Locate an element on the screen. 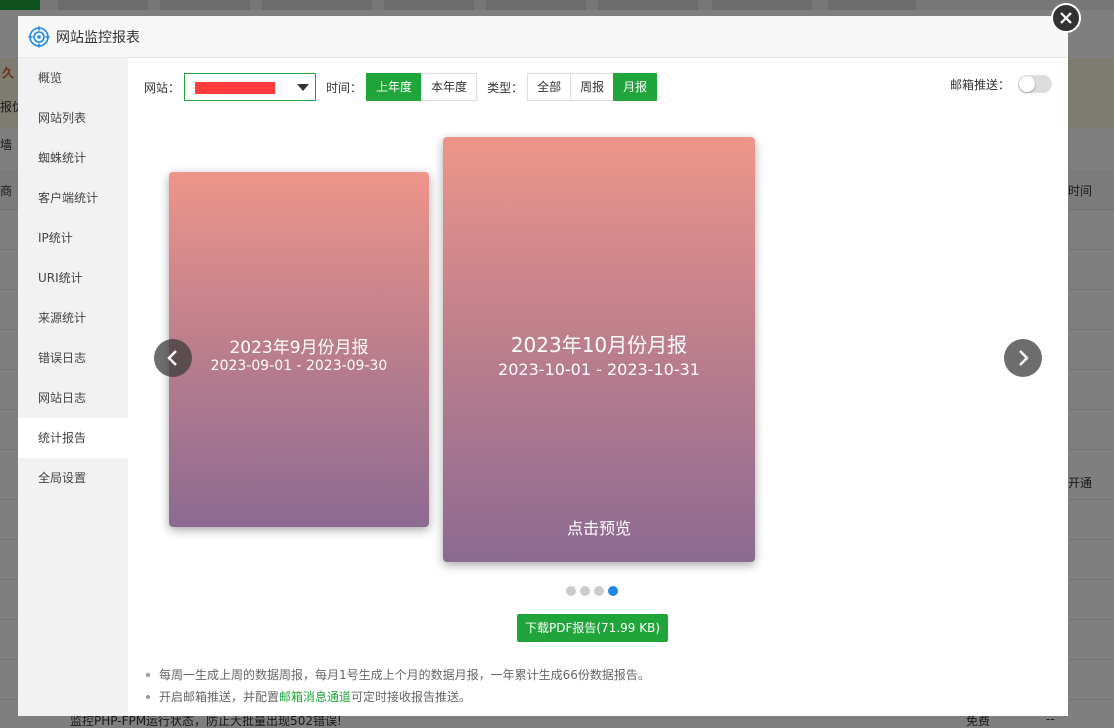  sidebar-item-ip-stats: IP统计 is located at coordinates (73, 238).